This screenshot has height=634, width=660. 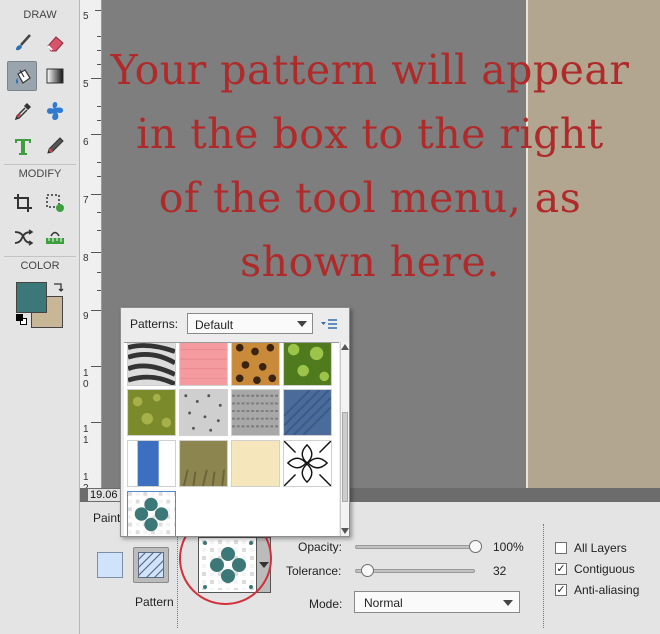 I want to click on move-arrows-icon, so click(x=24, y=237).